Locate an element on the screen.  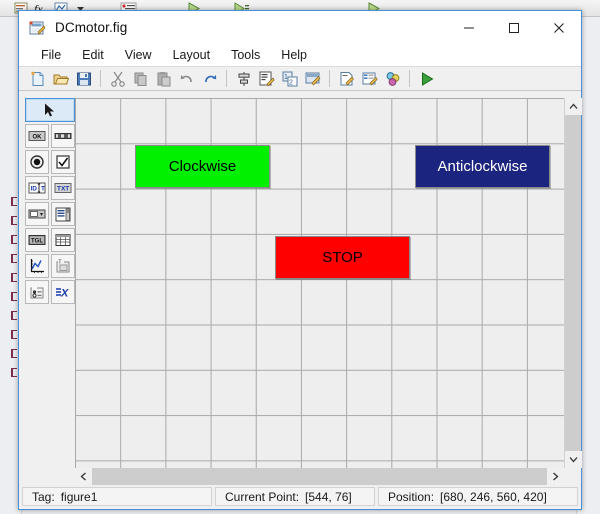
axes-tool is located at coordinates (37, 266).